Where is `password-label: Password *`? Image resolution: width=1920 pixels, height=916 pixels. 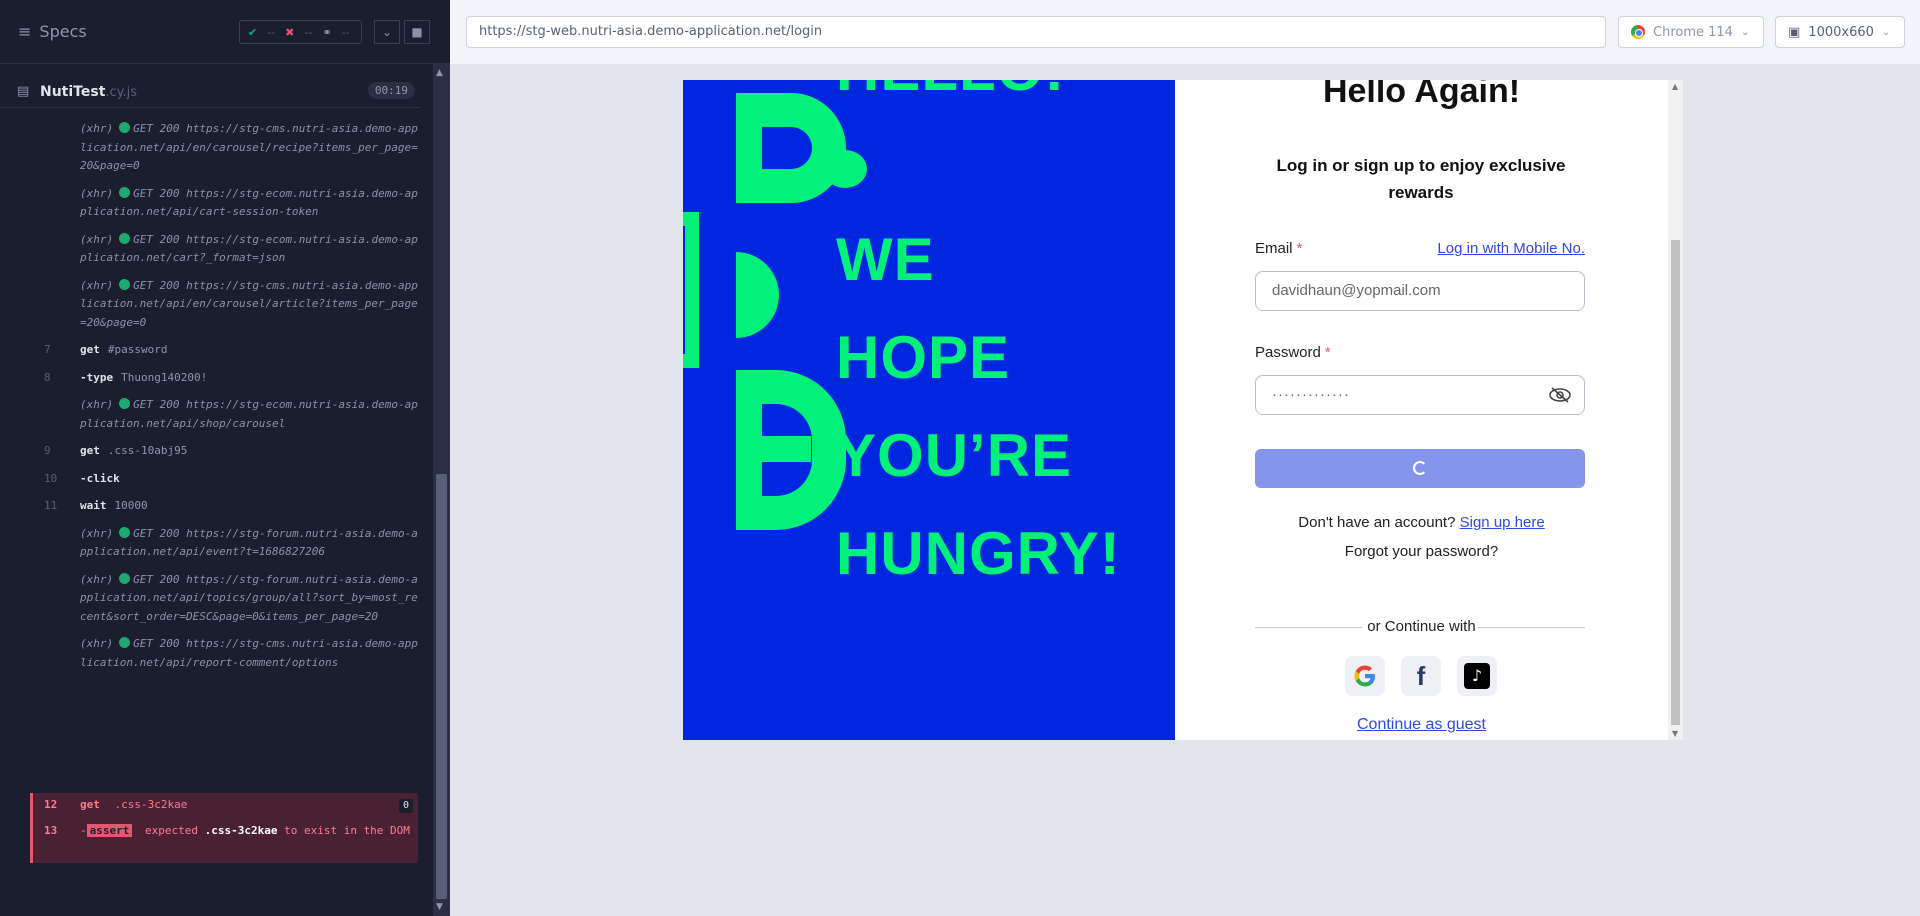
password-label: Password * is located at coordinates (1293, 352).